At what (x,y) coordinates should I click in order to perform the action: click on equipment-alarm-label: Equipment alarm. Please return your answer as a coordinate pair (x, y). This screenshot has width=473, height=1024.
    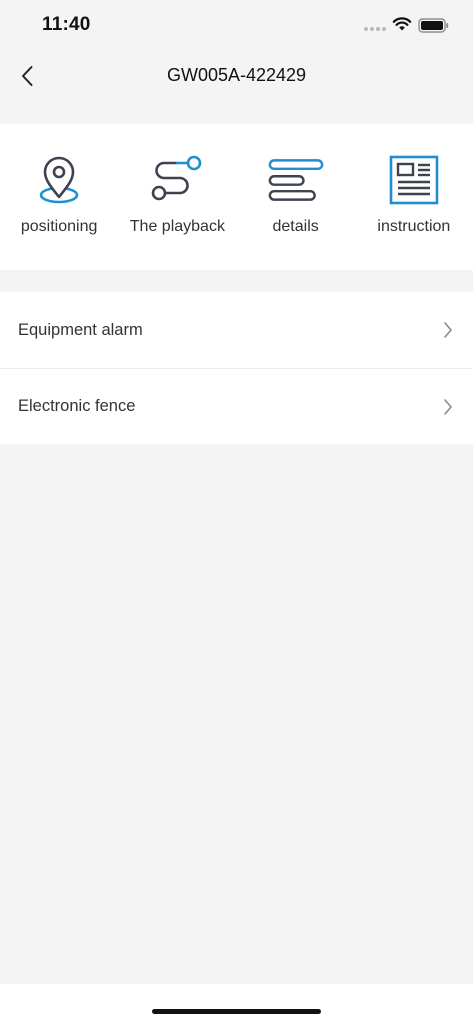
    Looking at the image, I should click on (80, 329).